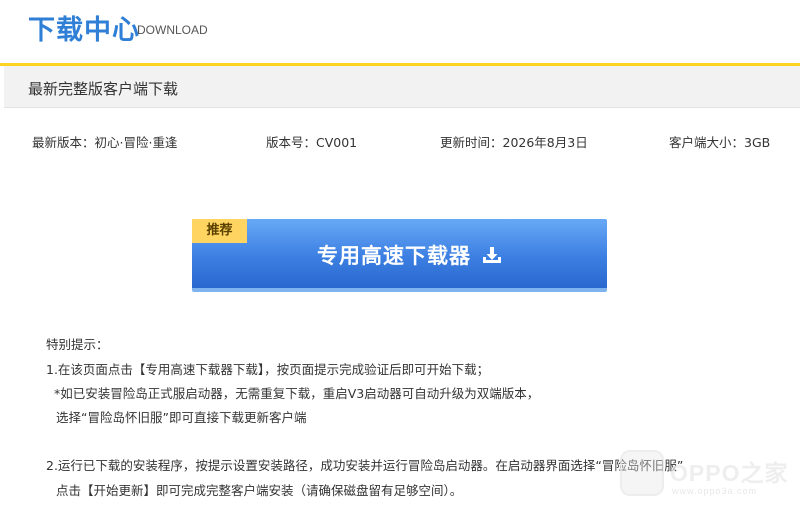  I want to click on notice-step-1: 1.在该页面点击【专用高速下载器下载】，按页面提示完成验证后即可开始下载；, so click(268, 369).